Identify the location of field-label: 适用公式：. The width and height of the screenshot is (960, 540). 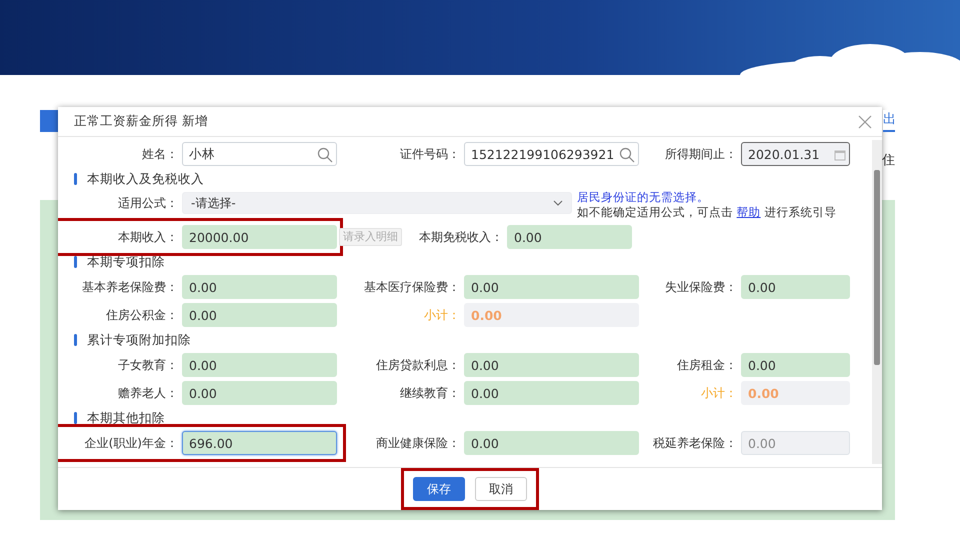
(148, 203).